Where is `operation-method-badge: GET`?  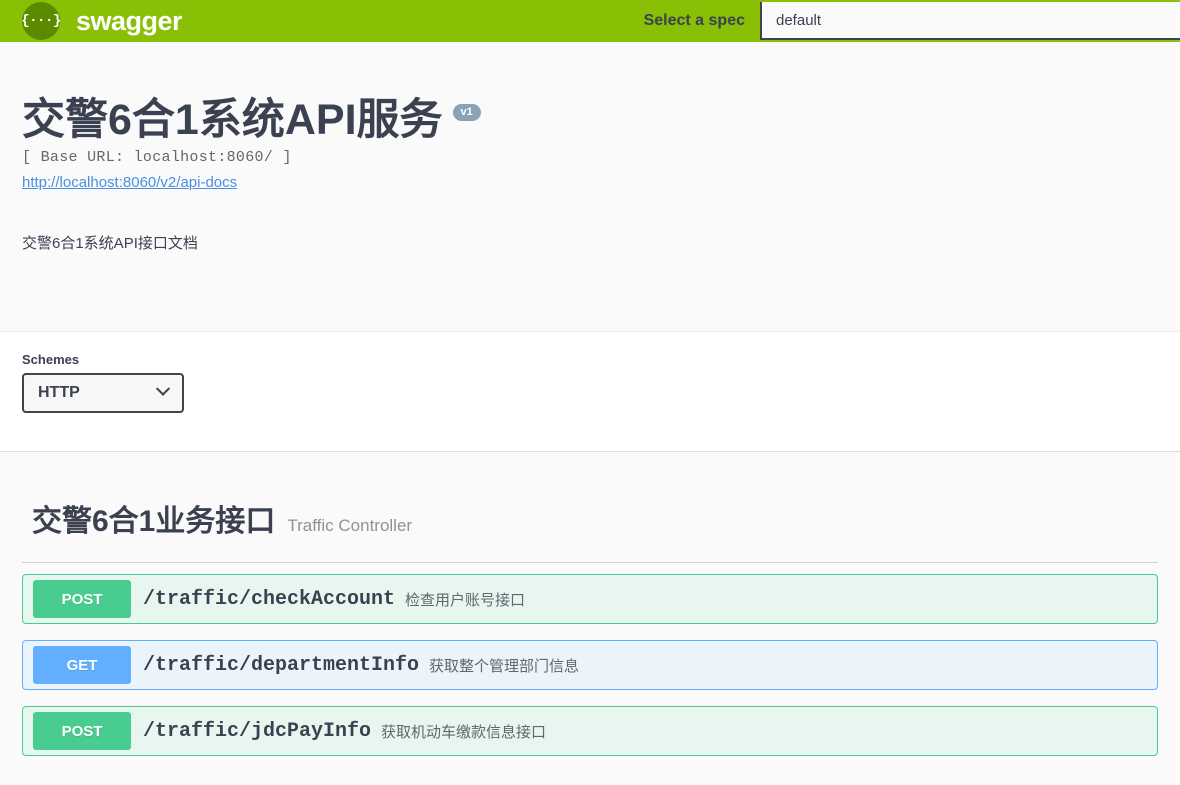 operation-method-badge: GET is located at coordinates (82, 665).